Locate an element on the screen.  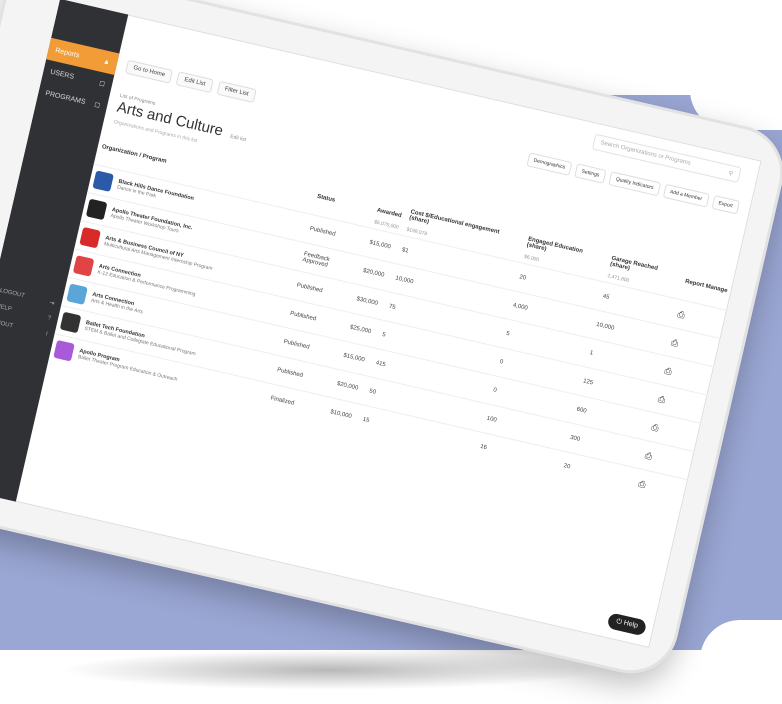
search-placeholder: Search Organizations or Programs is located at coordinates (645, 153).